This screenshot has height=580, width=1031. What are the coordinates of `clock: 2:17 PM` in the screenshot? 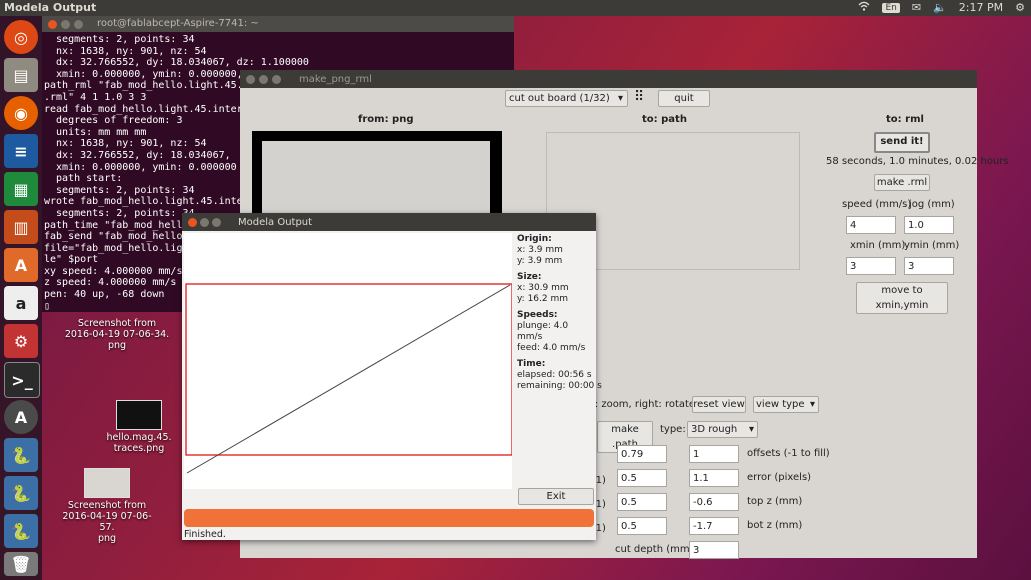 It's located at (981, 7).